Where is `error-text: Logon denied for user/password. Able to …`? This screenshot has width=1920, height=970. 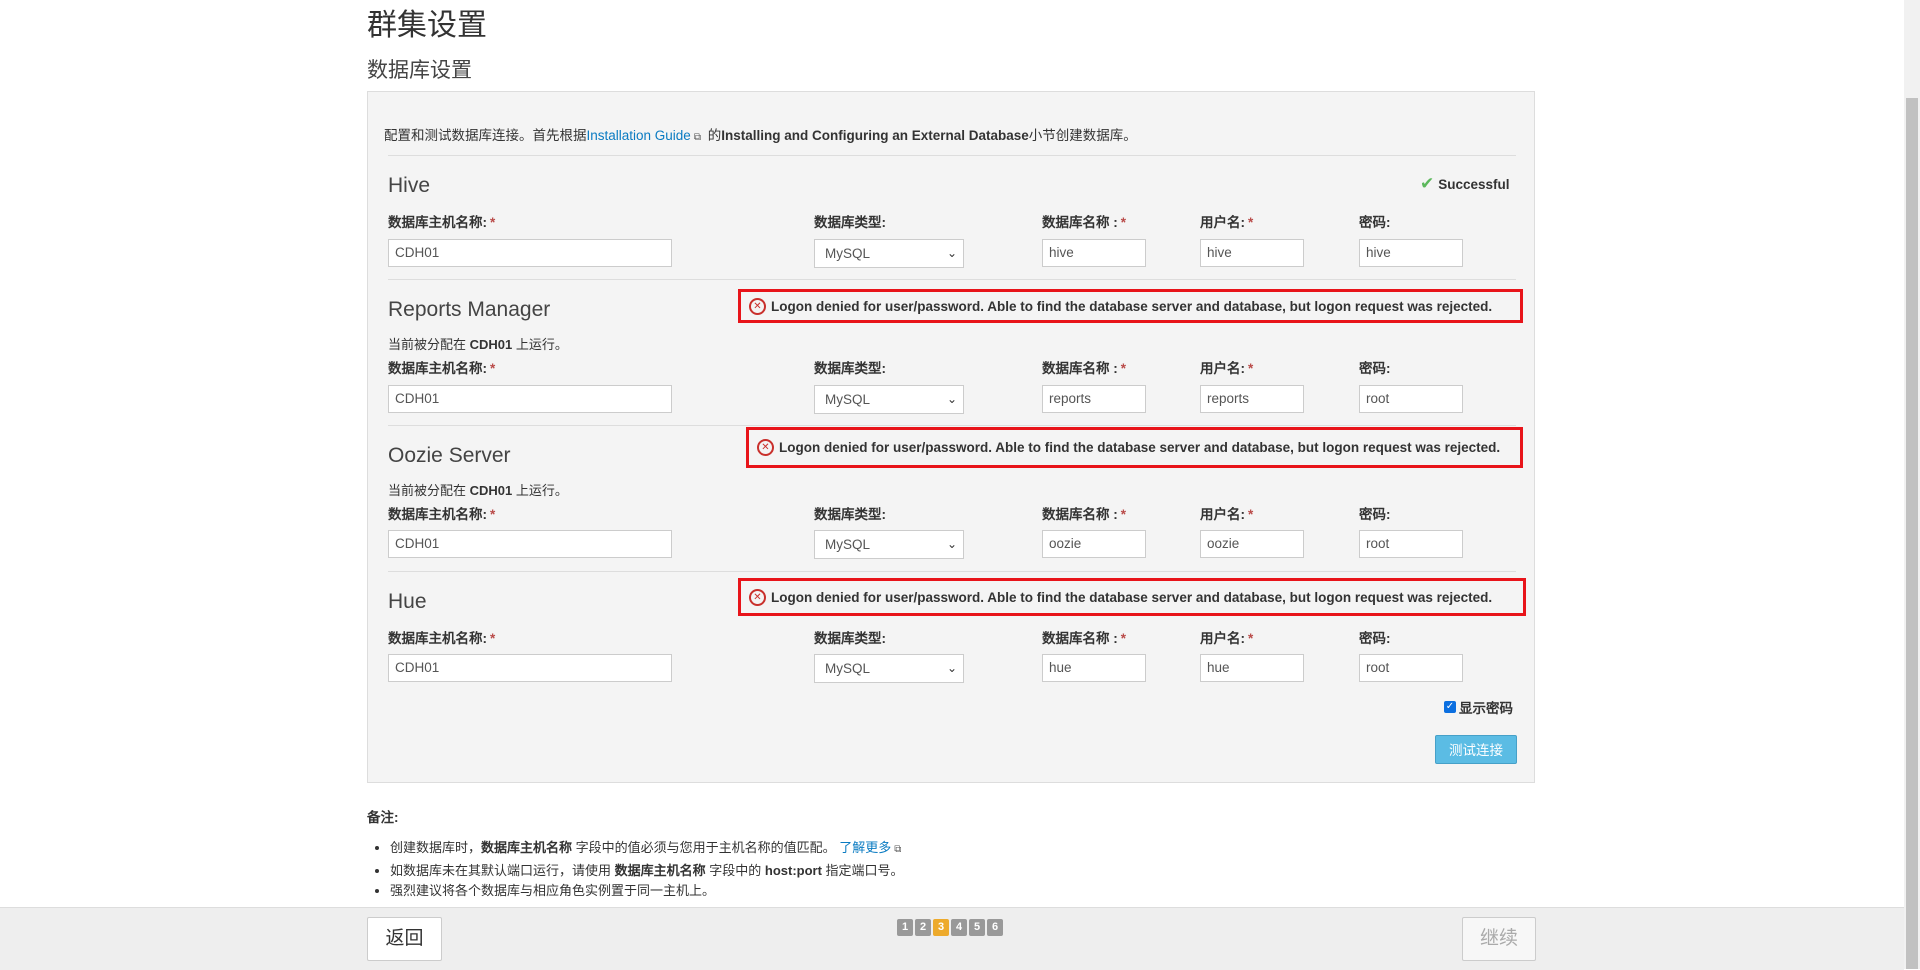
error-text: Logon denied for user/password. Able to … is located at coordinates (1132, 597).